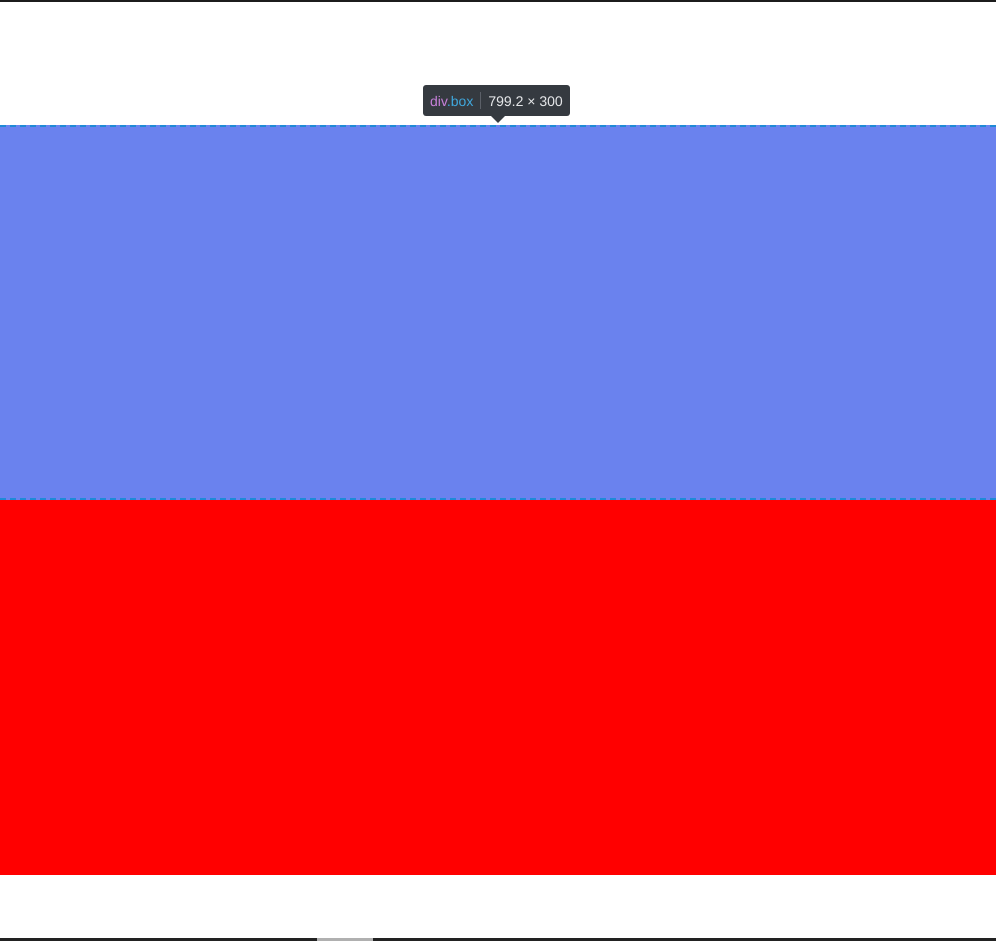 The image size is (996, 941). What do you see at coordinates (345, 939) in the screenshot?
I see `scrollbar-thumb` at bounding box center [345, 939].